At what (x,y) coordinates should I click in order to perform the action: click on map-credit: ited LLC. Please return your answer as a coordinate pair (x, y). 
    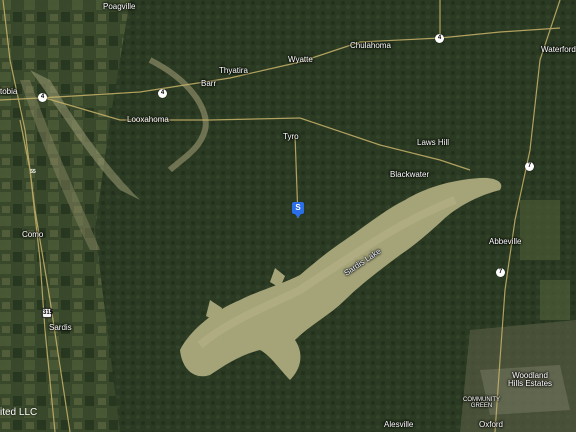
    Looking at the image, I should click on (19, 412).